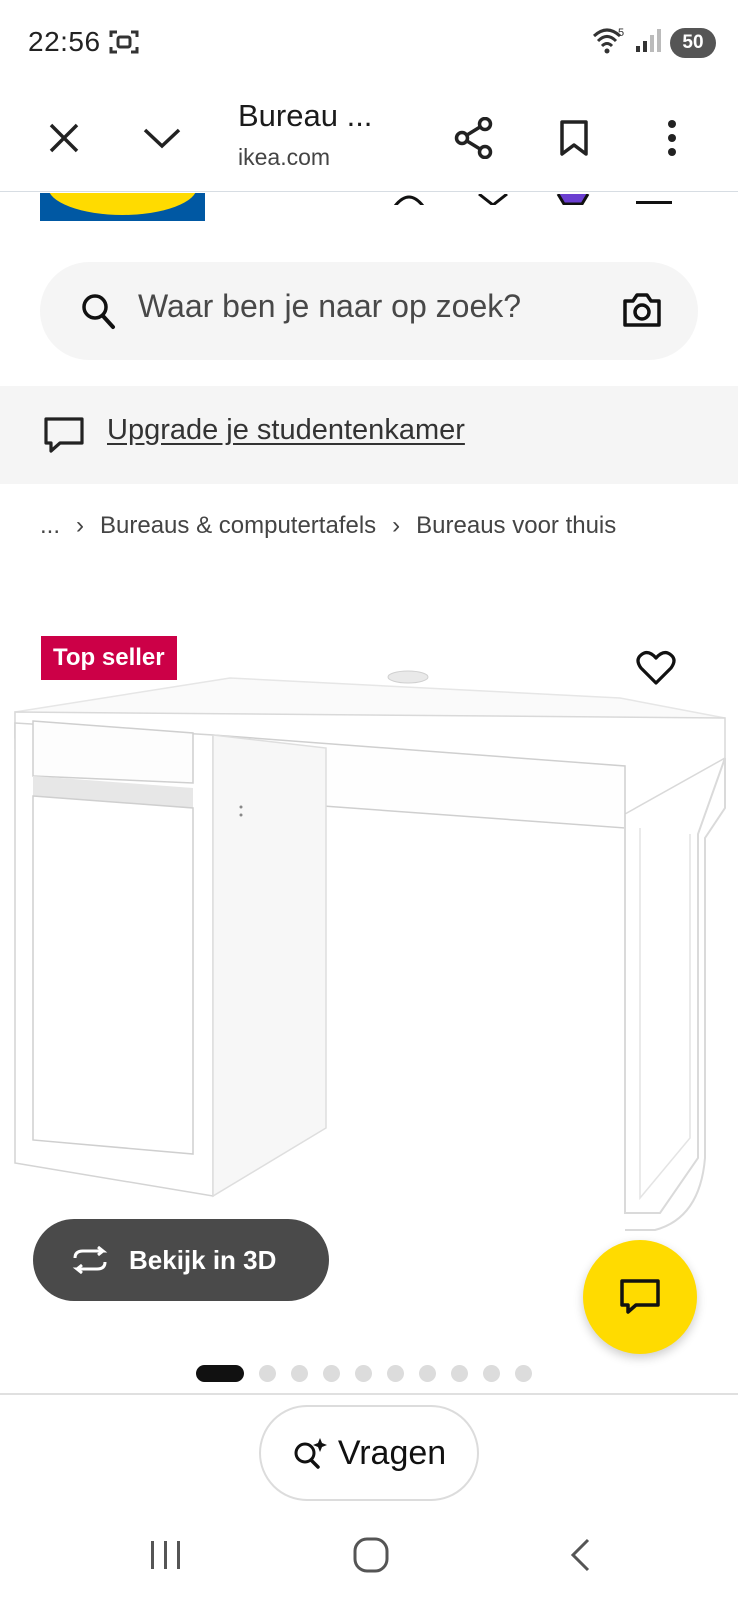 The width and height of the screenshot is (738, 1600). I want to click on back-icon, so click(580, 1555).